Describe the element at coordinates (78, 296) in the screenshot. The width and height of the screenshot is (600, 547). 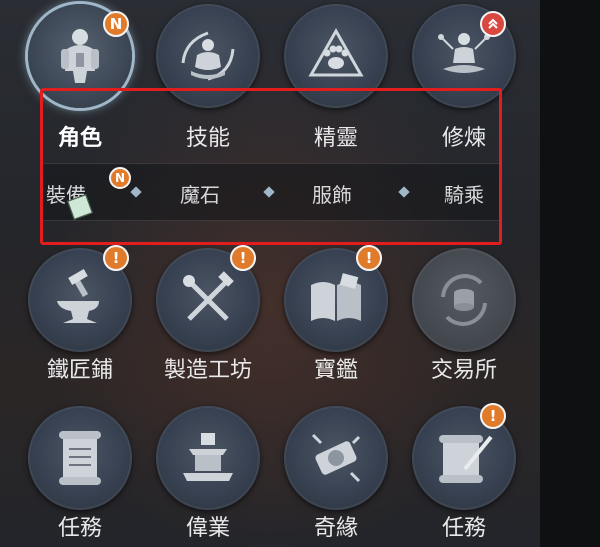
I see `anvil-hammer-icon` at that location.